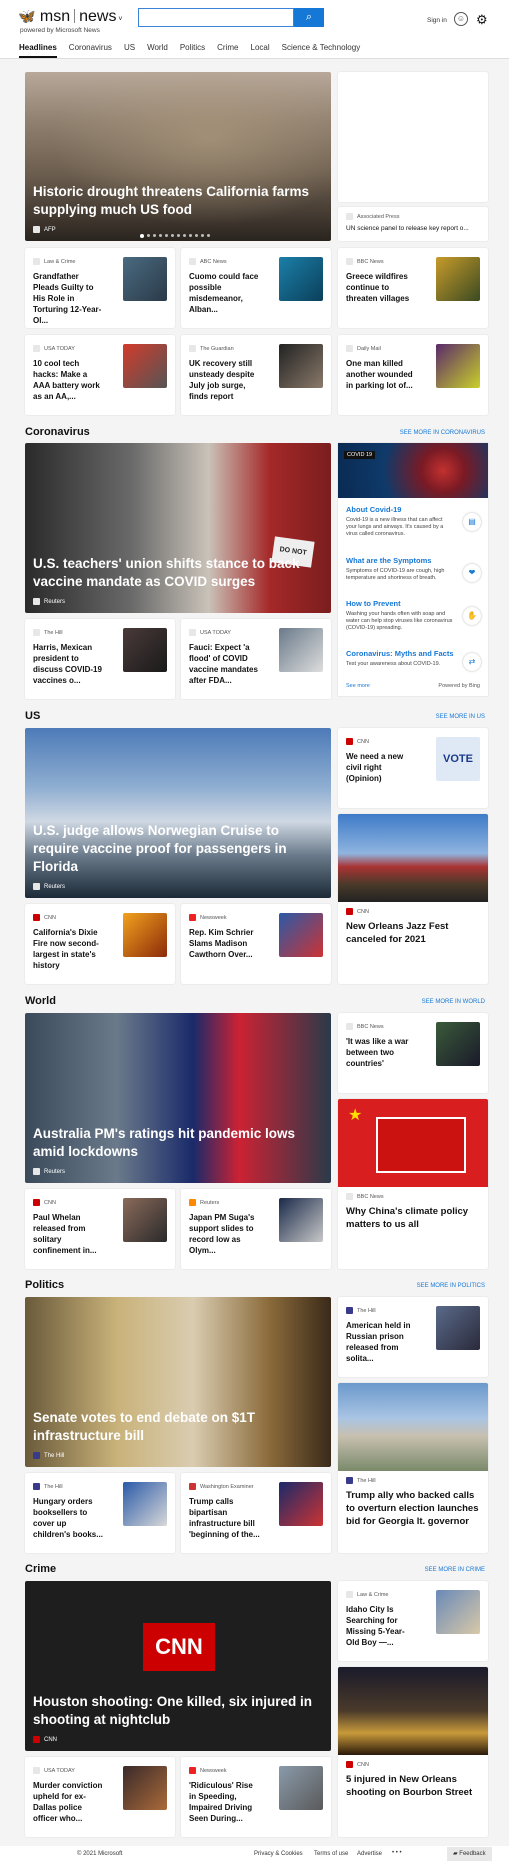 Image resolution: width=509 pixels, height=1862 pixels. Describe the element at coordinates (70, 17) in the screenshot. I see `msn-logo: 🦋 msn news ˅` at that location.